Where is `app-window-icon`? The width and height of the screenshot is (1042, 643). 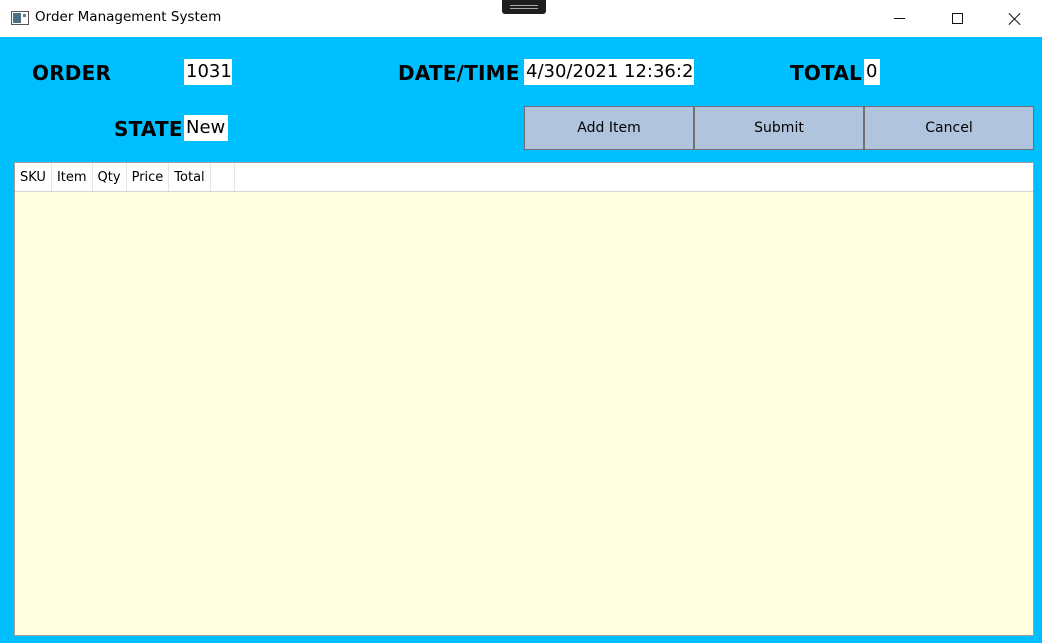
app-window-icon is located at coordinates (20, 18).